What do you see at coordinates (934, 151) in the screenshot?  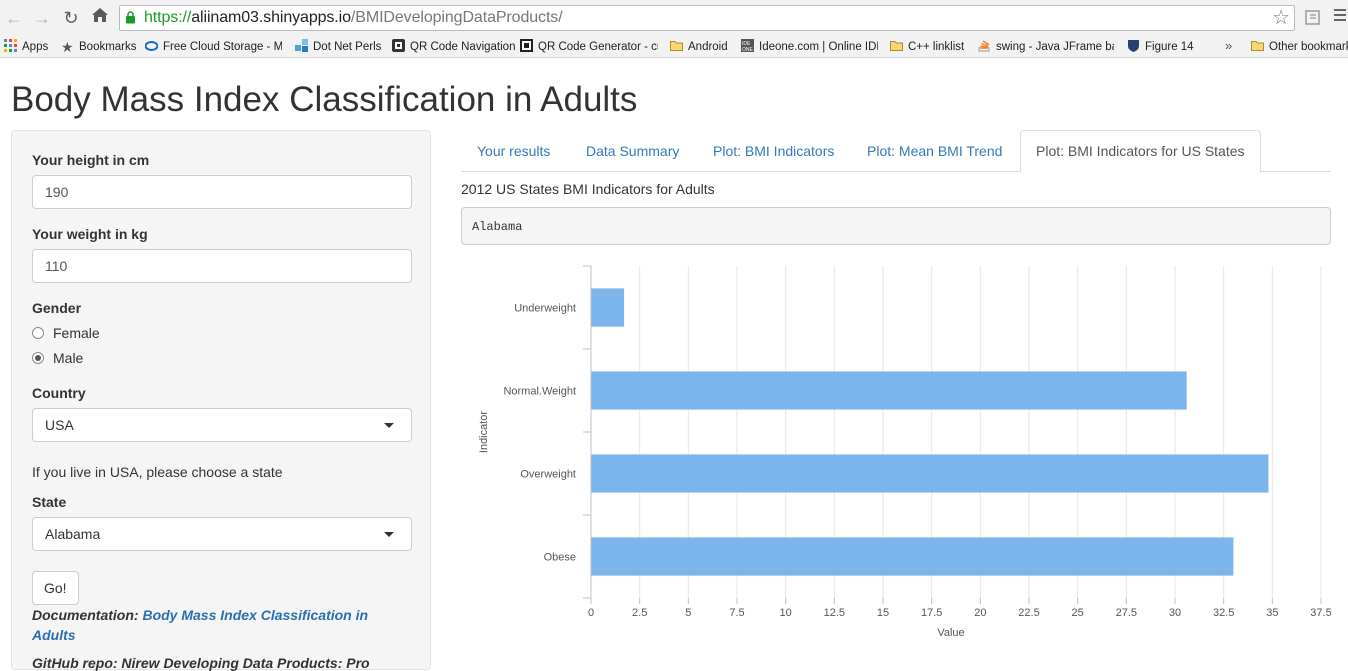 I see `tab-plot-mean-bmi-trend: Plot: Mean BMI Trend` at bounding box center [934, 151].